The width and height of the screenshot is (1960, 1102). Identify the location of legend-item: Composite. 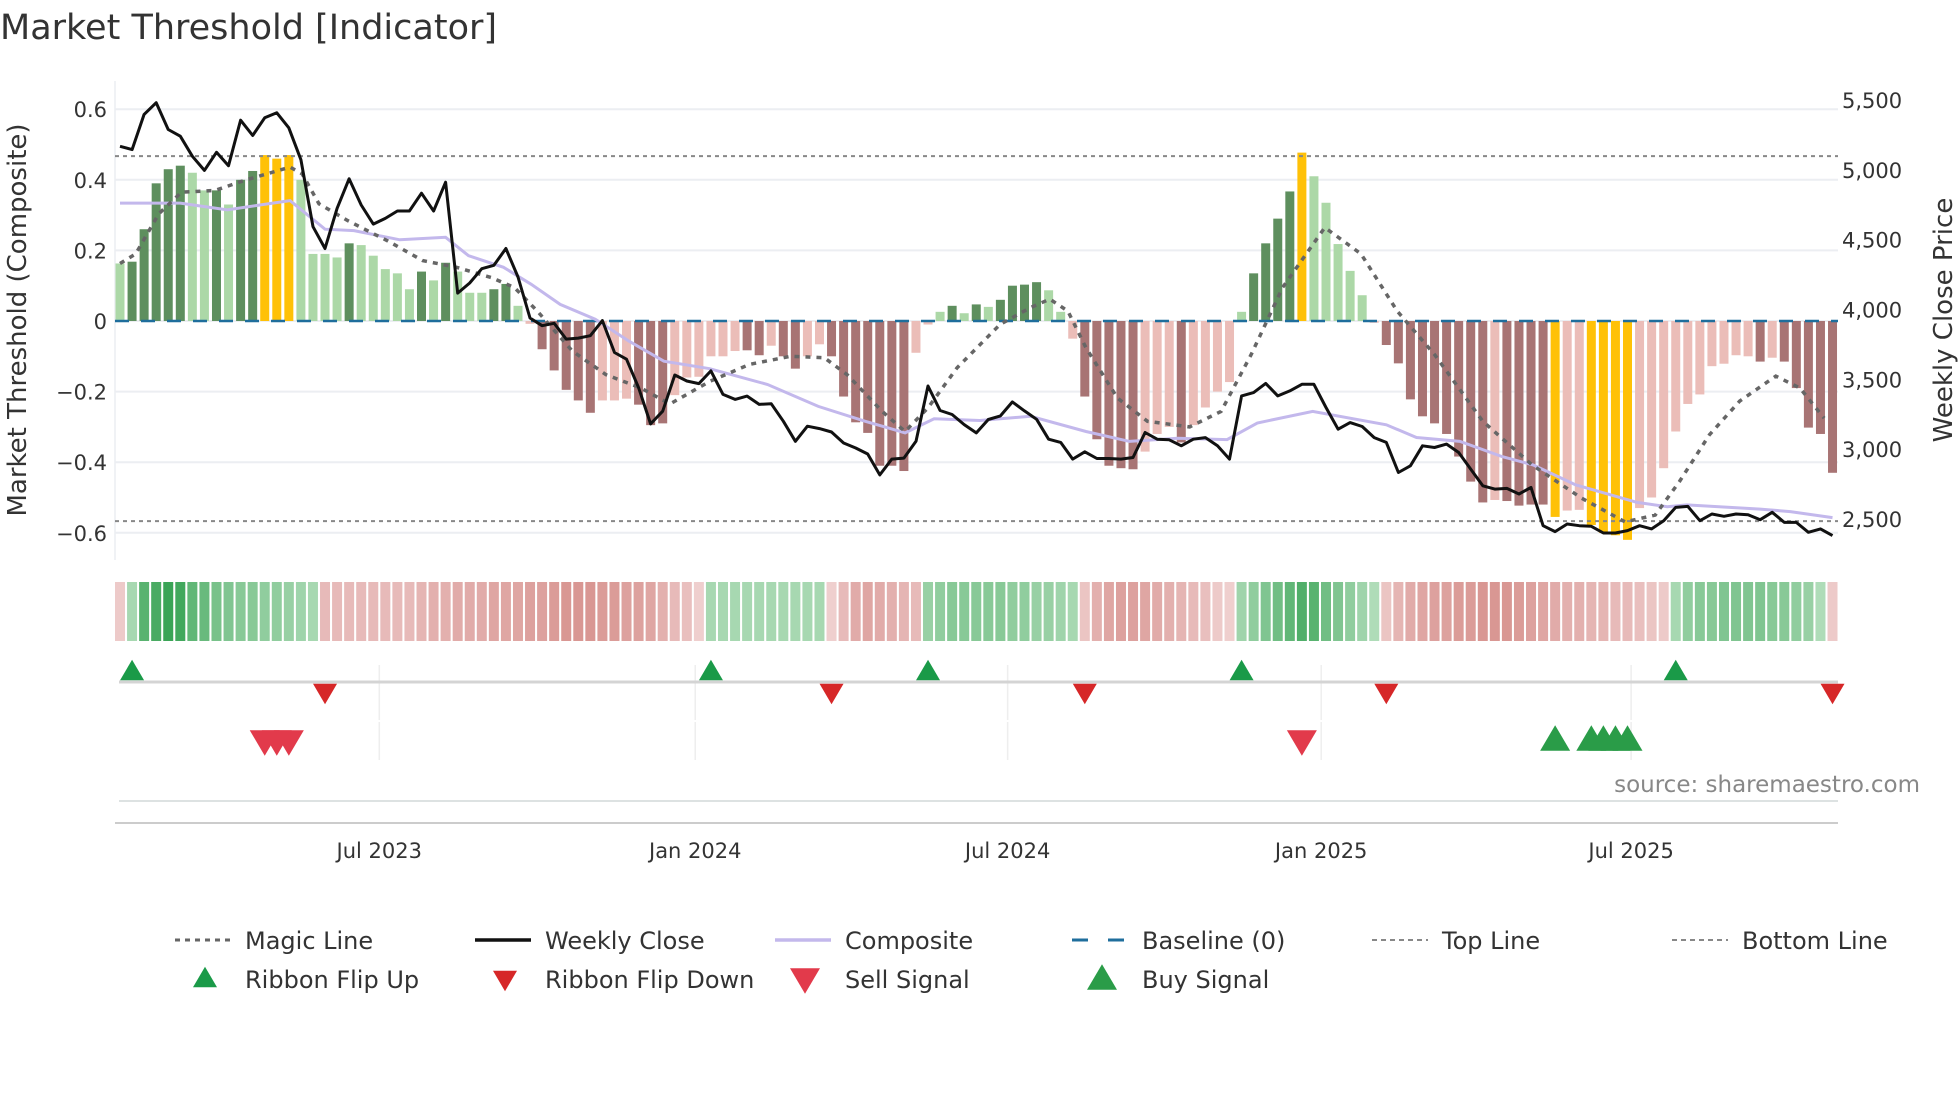
(874, 941).